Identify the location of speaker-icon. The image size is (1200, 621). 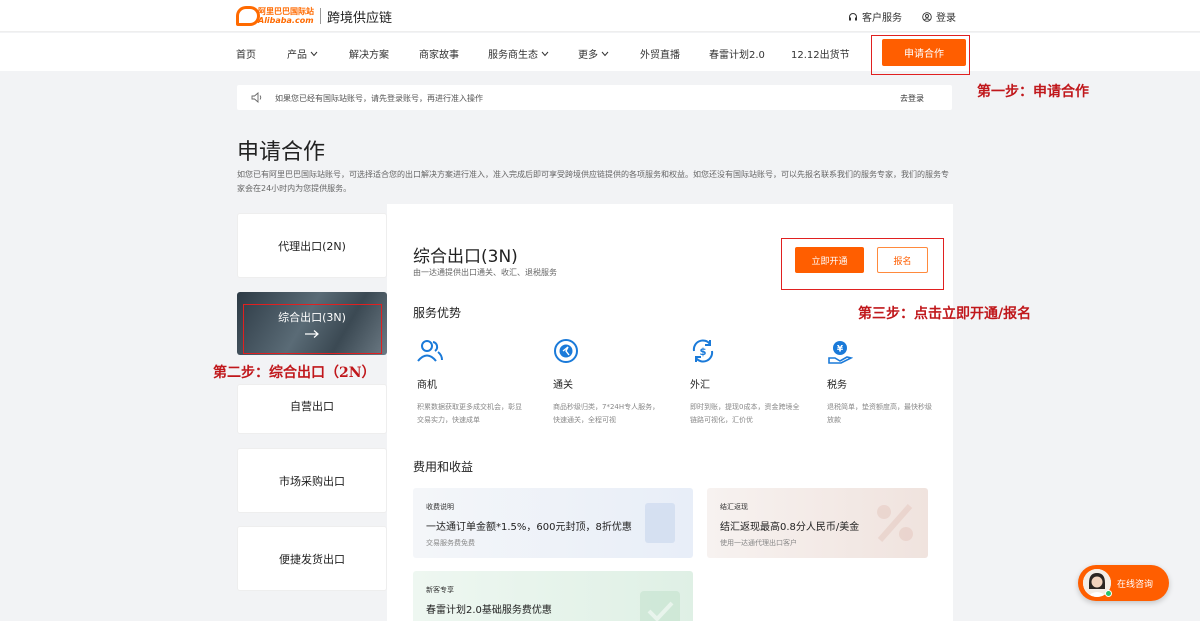
(256, 97).